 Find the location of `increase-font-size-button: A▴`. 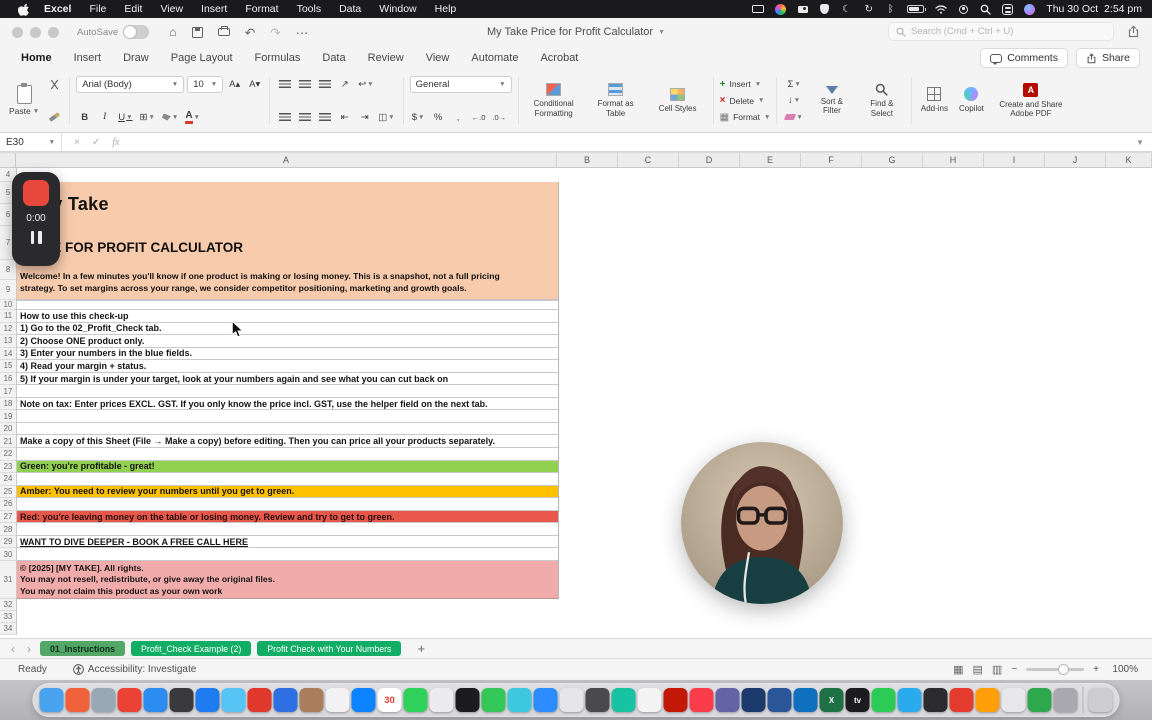

increase-font-size-button: A▴ is located at coordinates (234, 85).